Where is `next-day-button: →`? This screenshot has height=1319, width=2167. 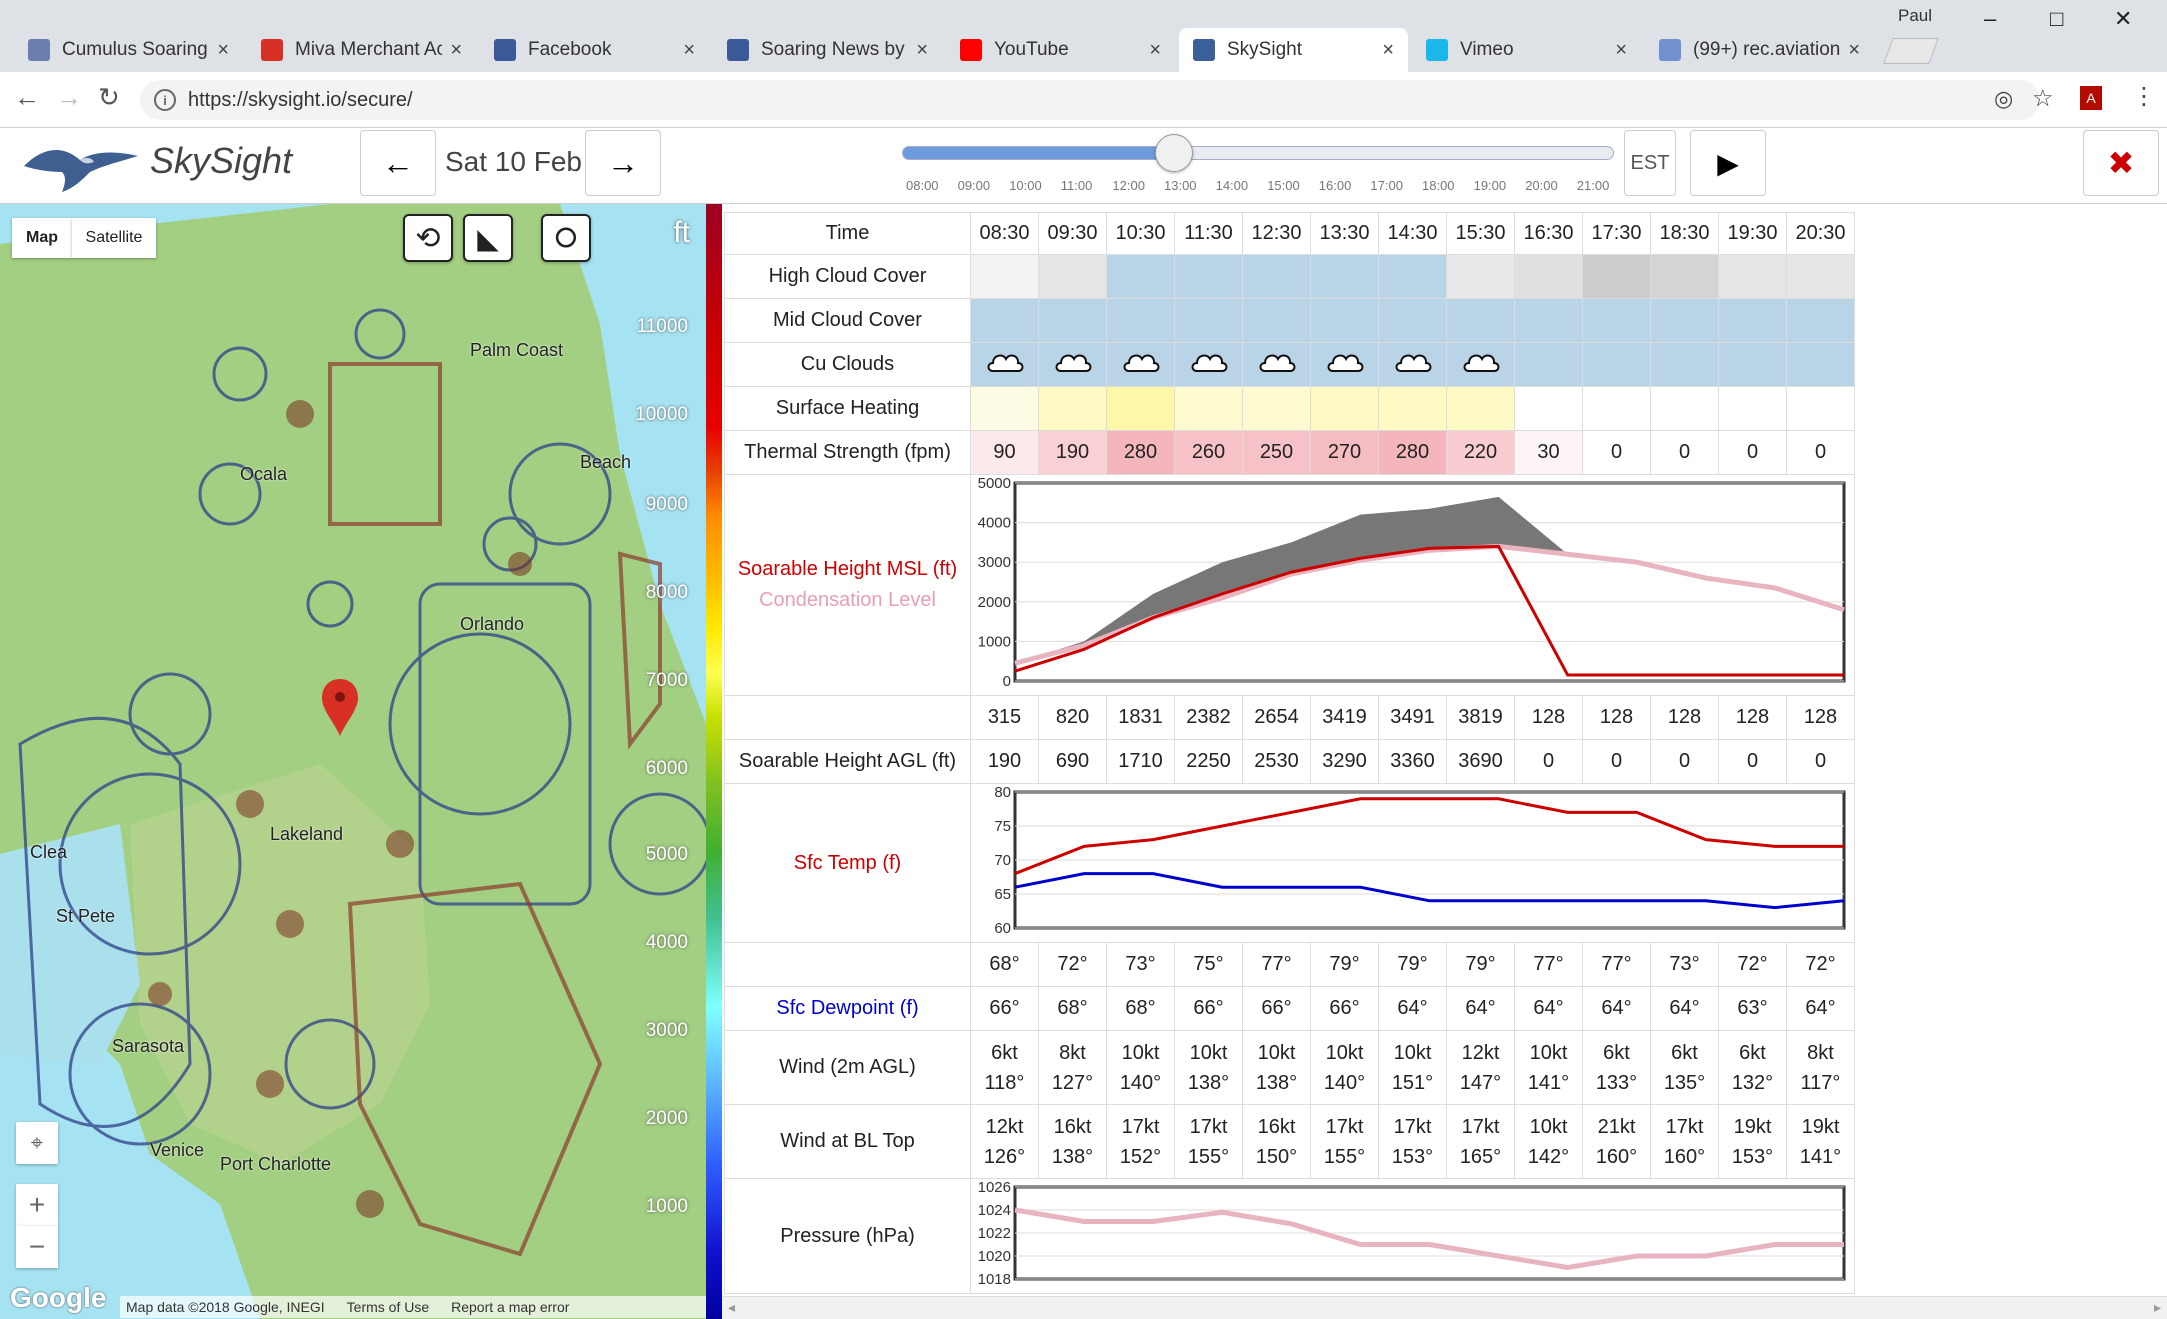 next-day-button: → is located at coordinates (623, 163).